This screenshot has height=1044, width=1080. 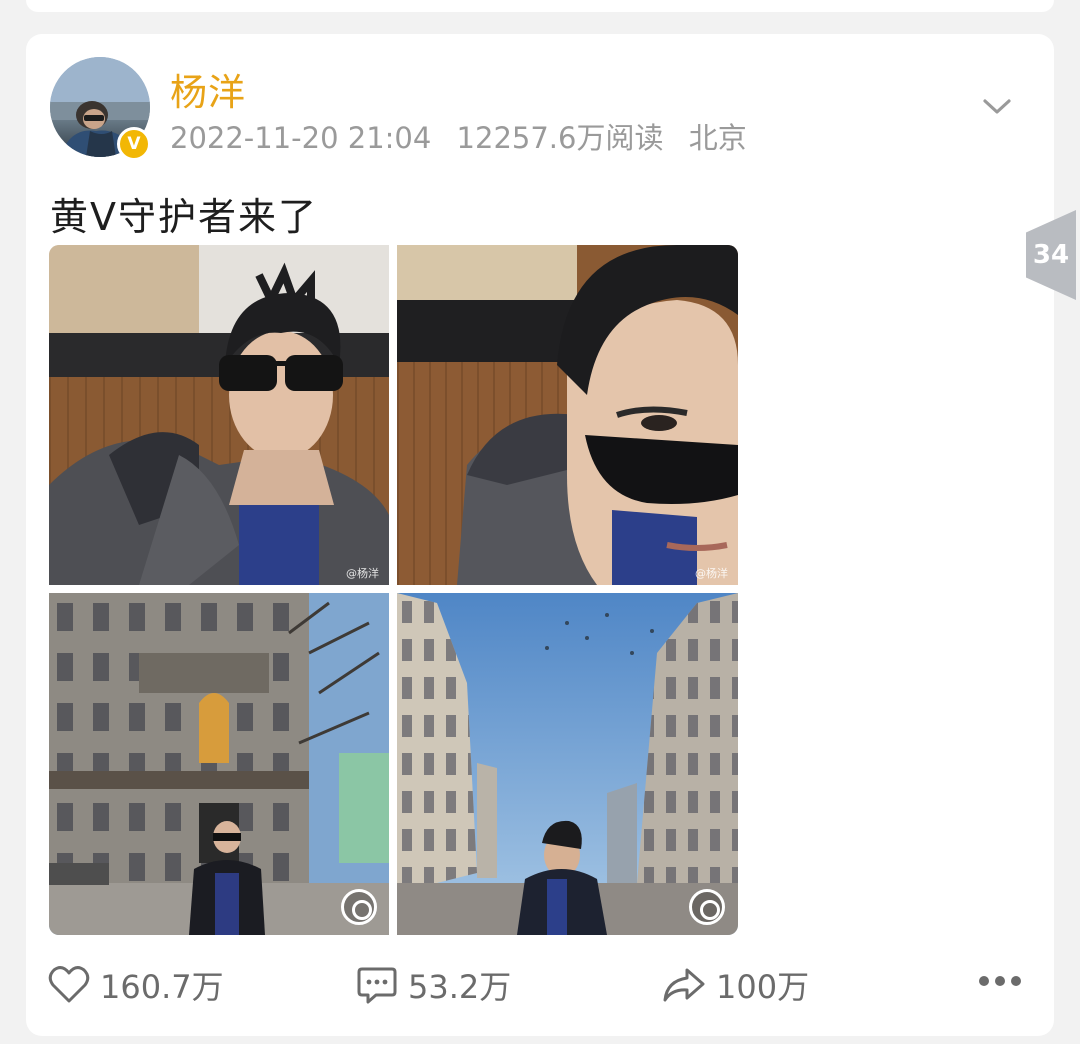 What do you see at coordinates (162, 987) in the screenshot?
I see `like-count: 160.7万` at bounding box center [162, 987].